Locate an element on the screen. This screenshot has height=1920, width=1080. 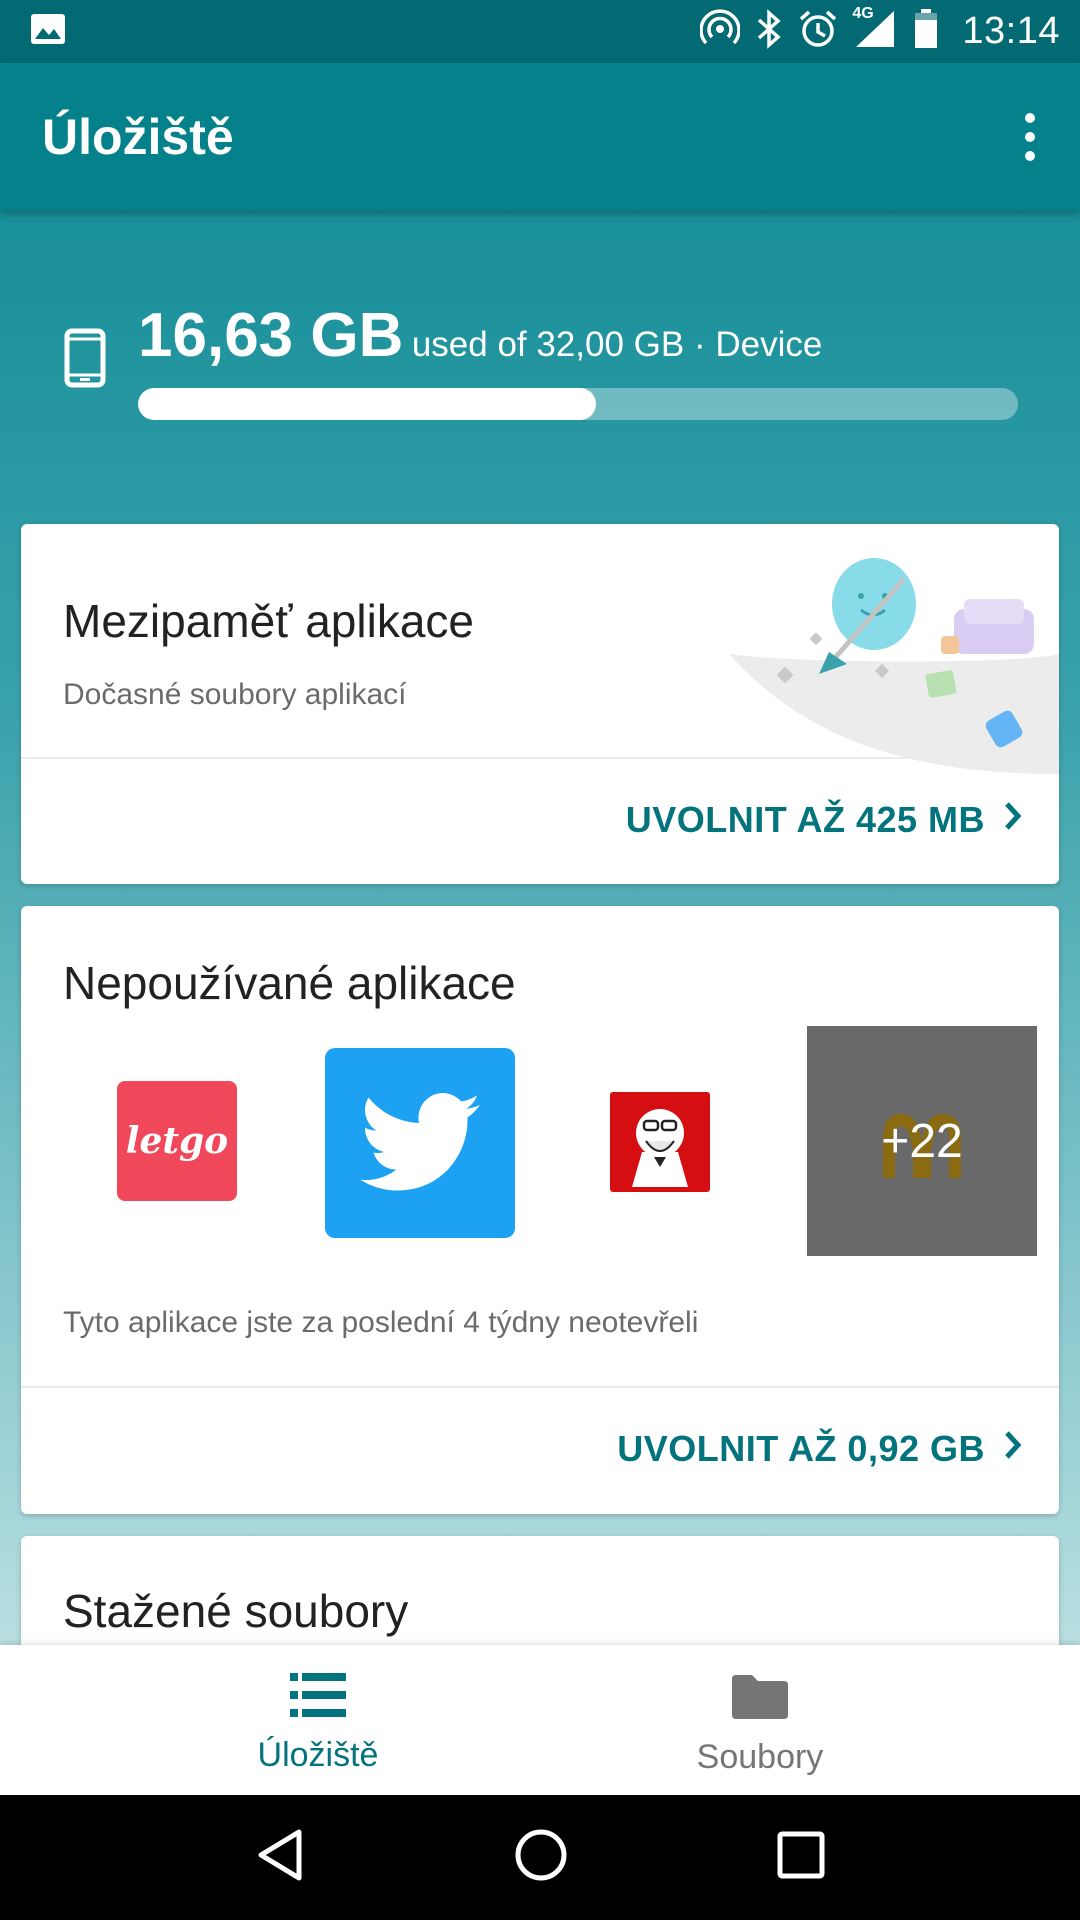
folder-icon is located at coordinates (760, 1699).